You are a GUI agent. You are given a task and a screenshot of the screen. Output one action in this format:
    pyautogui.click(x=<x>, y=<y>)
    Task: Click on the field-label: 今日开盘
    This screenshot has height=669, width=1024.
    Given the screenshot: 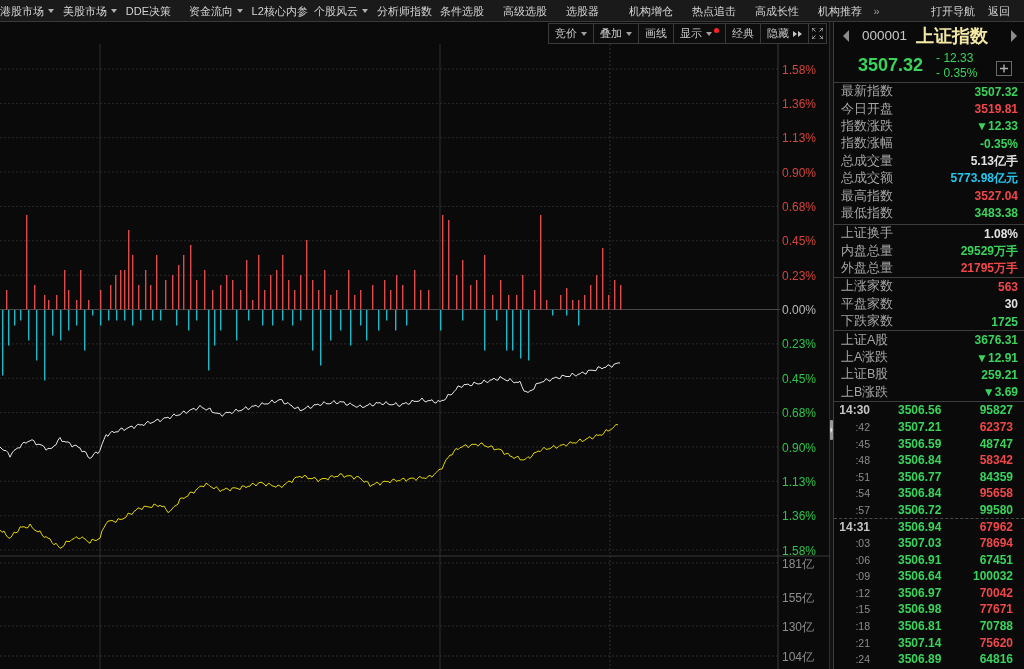 What is the action you would take?
    pyautogui.click(x=867, y=109)
    